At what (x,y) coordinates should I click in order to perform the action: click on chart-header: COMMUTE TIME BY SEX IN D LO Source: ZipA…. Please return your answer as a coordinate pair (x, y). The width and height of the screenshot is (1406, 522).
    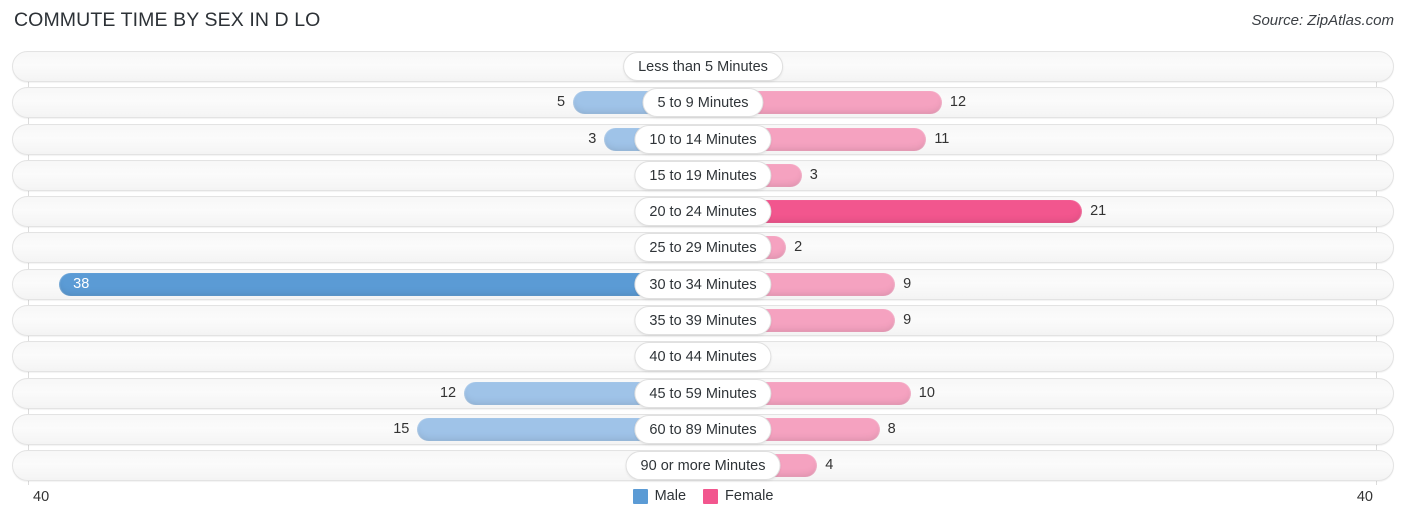
    Looking at the image, I should click on (703, 21).